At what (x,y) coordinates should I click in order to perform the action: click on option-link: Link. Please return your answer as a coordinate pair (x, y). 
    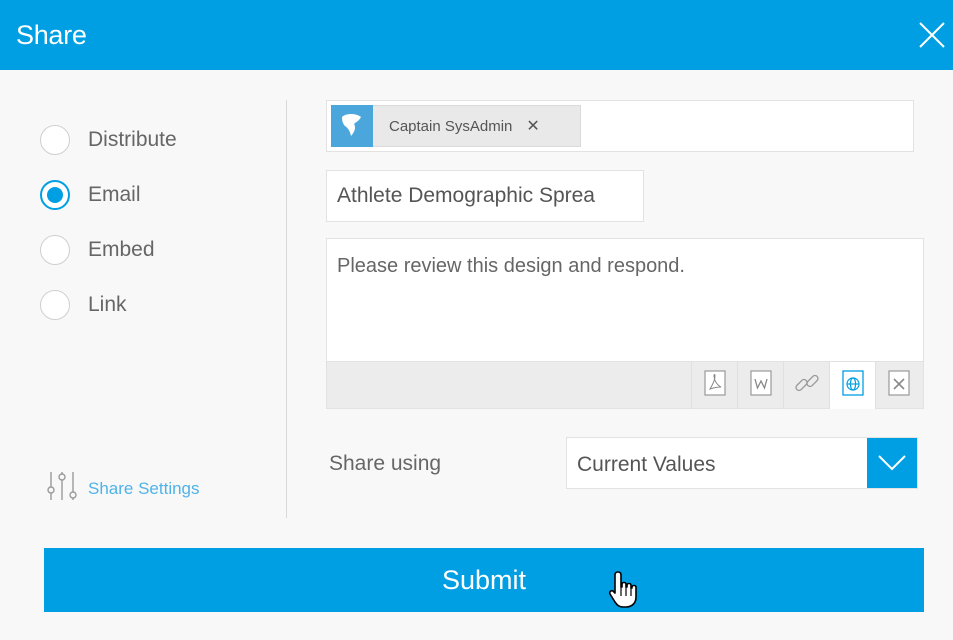
    Looking at the image, I should click on (83, 305).